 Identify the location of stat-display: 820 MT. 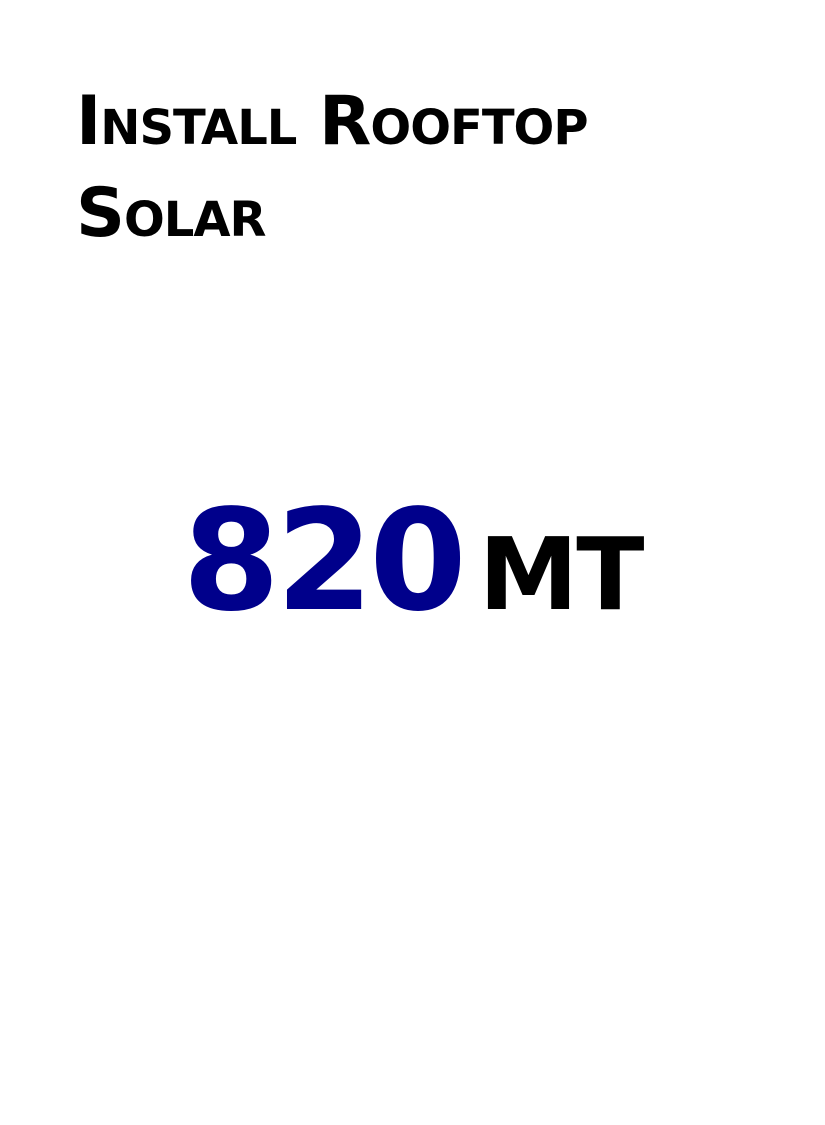
(412, 561).